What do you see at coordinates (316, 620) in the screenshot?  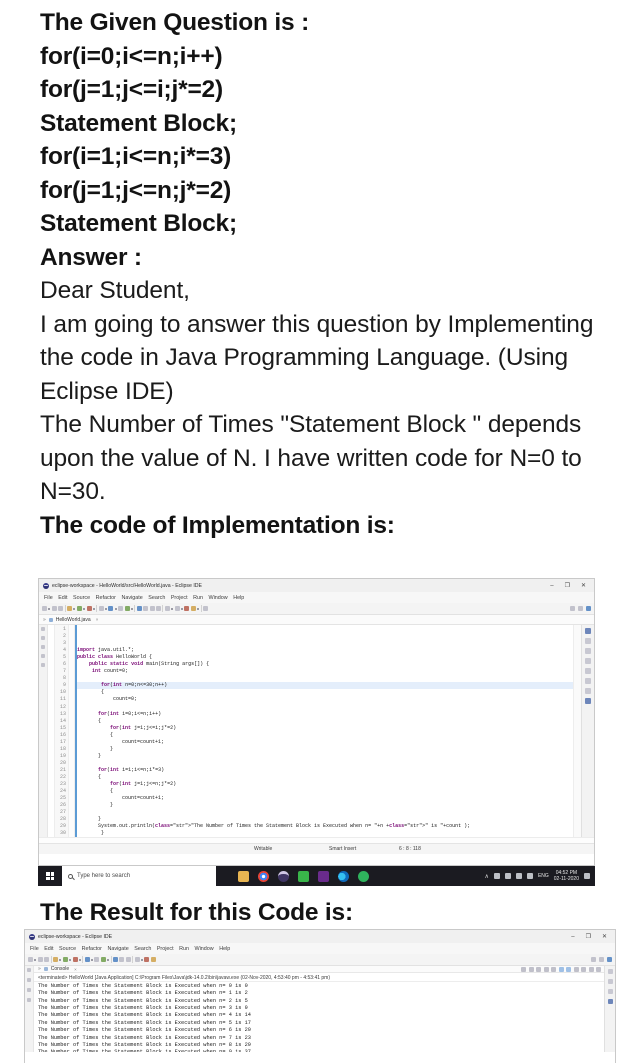 I see `editor-tabrow: » HelloWorld.java ×` at bounding box center [316, 620].